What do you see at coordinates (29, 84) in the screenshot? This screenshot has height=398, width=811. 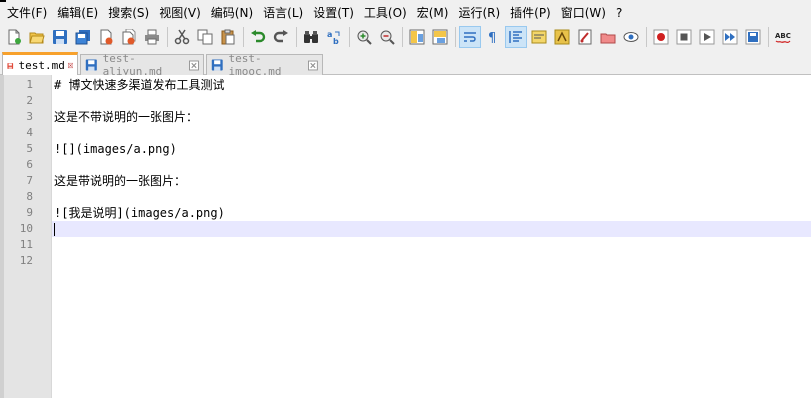 I see `line-number: 1` at bounding box center [29, 84].